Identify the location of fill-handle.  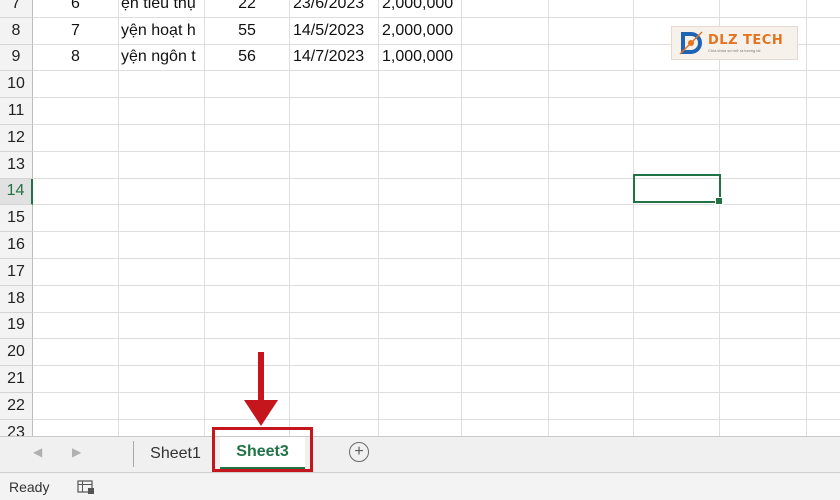
(719, 201).